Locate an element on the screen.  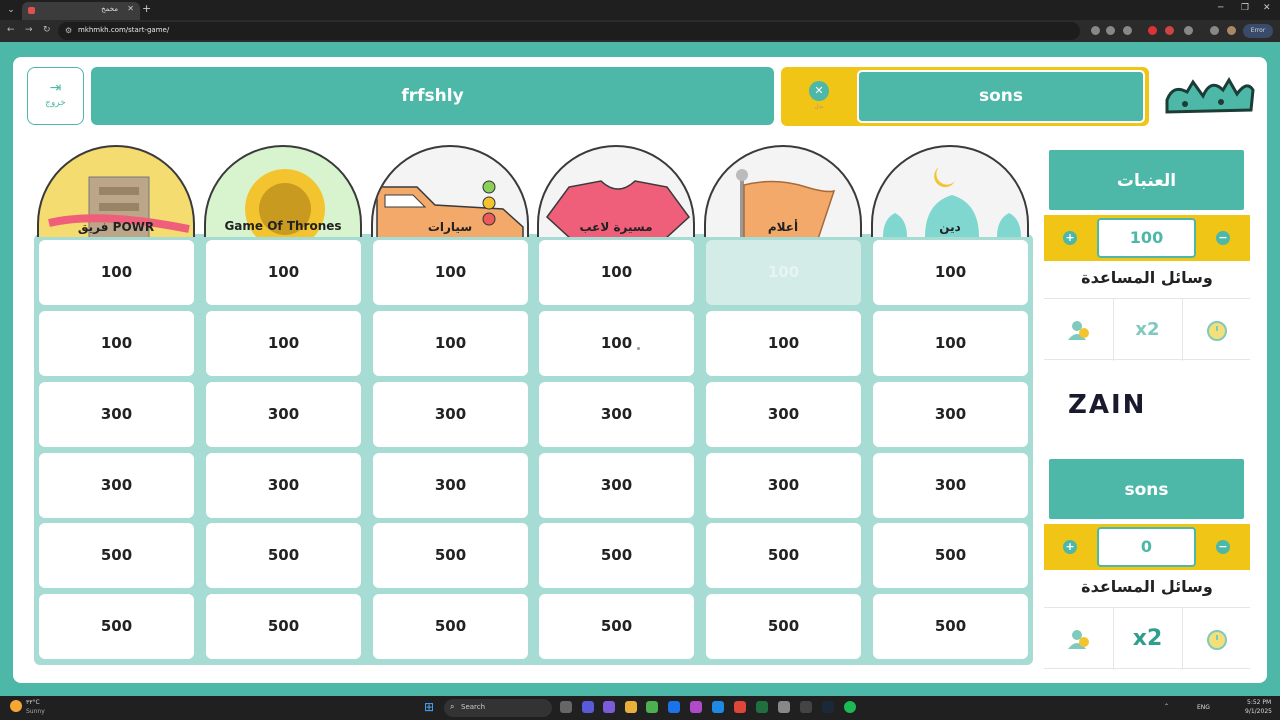
team2-aids-title: وسائل المساعدة is located at coordinates (1147, 586).